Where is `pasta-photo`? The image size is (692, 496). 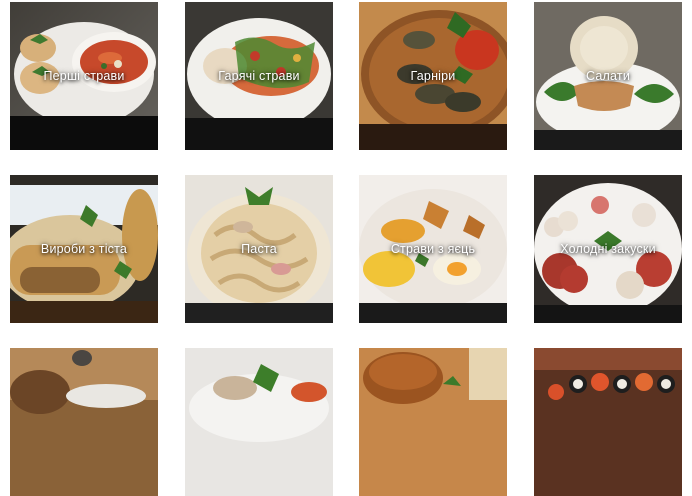 pasta-photo is located at coordinates (259, 249).